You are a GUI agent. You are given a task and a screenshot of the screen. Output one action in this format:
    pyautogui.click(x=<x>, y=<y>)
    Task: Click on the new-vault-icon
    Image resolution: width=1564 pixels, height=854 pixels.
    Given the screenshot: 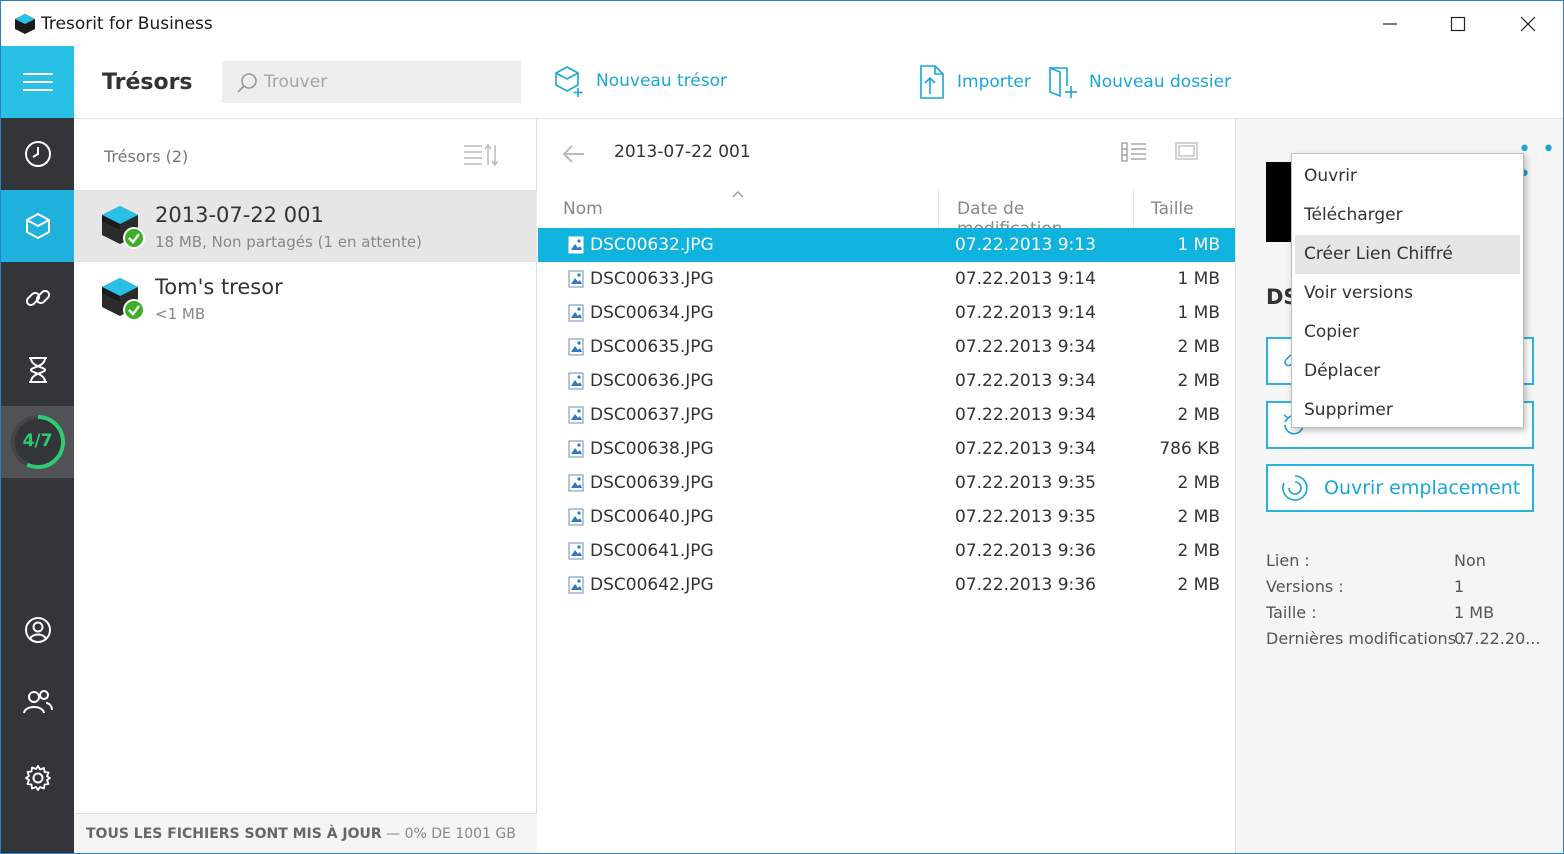 What is the action you would take?
    pyautogui.click(x=569, y=81)
    